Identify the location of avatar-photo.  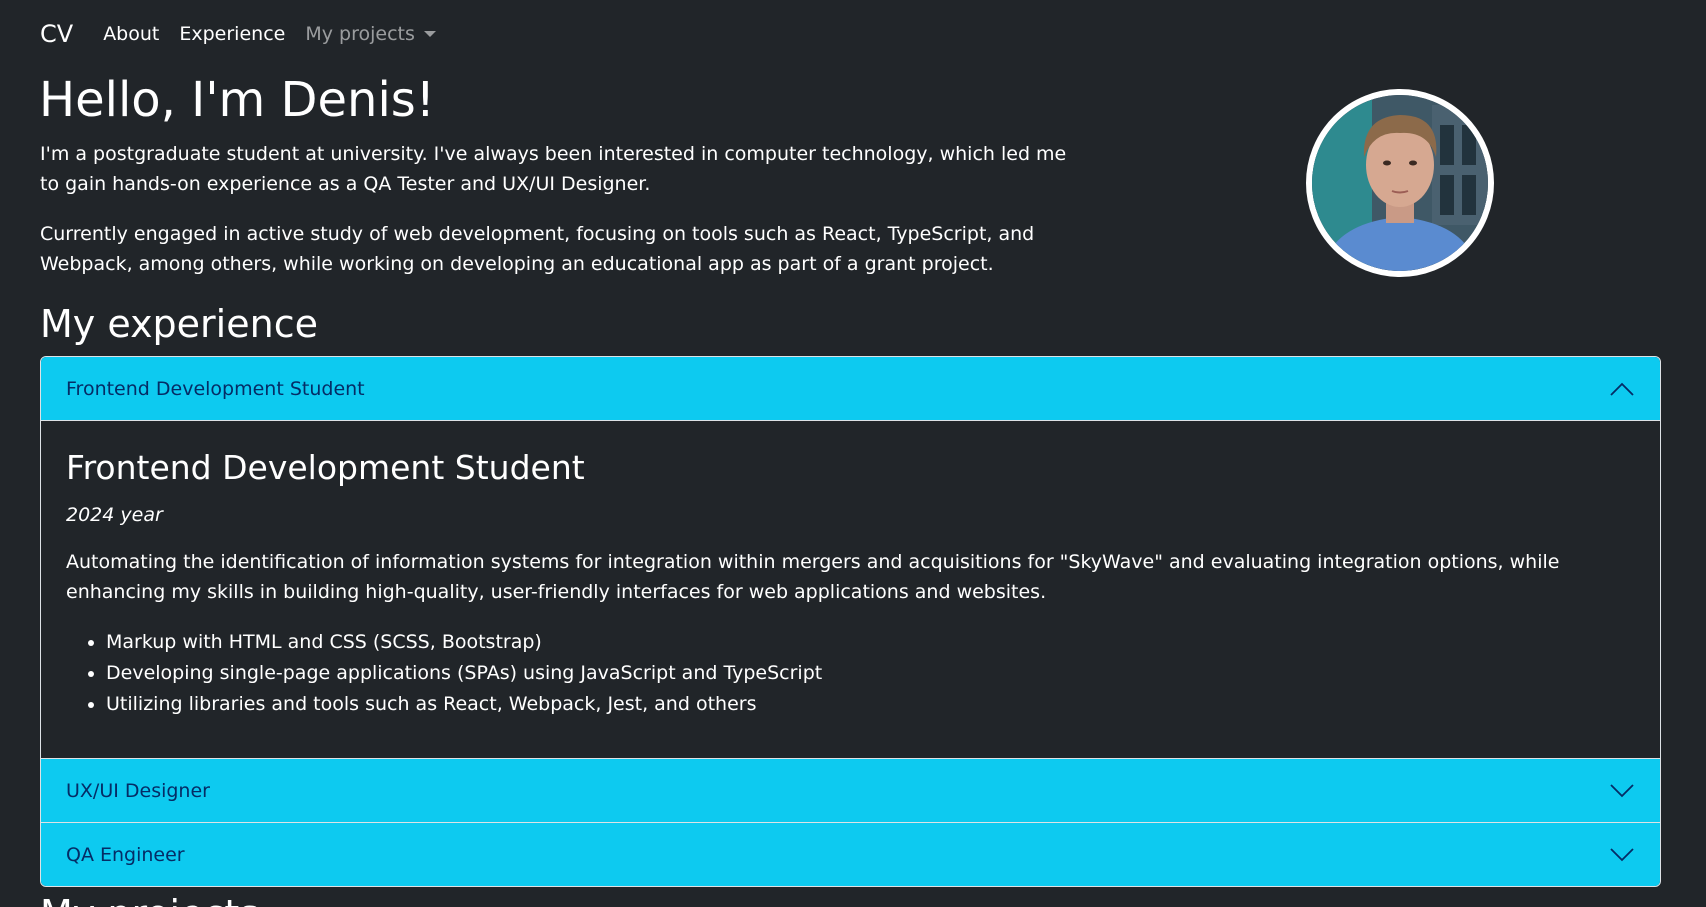
(1400, 183).